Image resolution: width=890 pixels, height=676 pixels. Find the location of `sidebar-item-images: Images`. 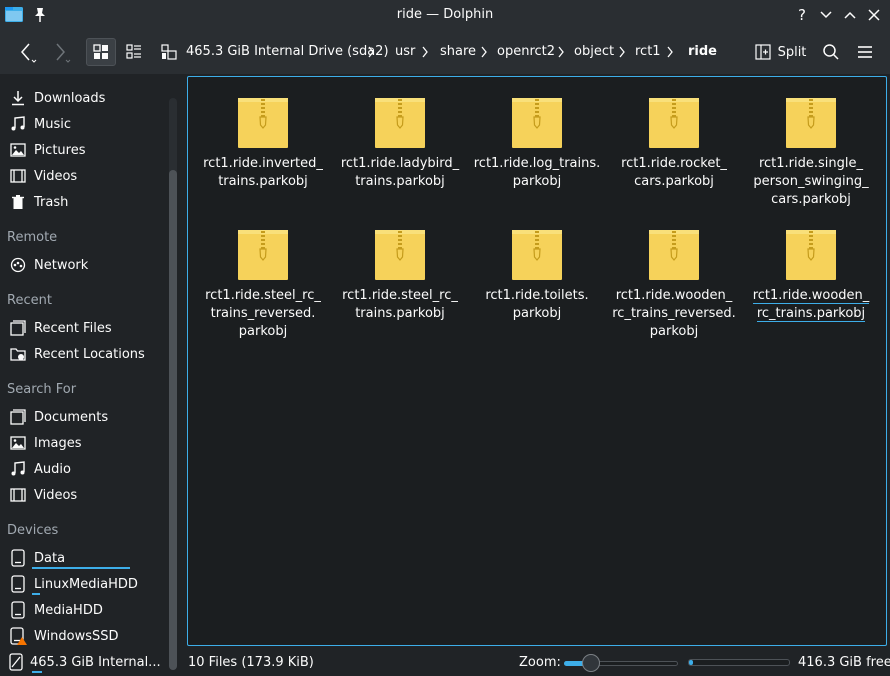

sidebar-item-images: Images is located at coordinates (83, 443).